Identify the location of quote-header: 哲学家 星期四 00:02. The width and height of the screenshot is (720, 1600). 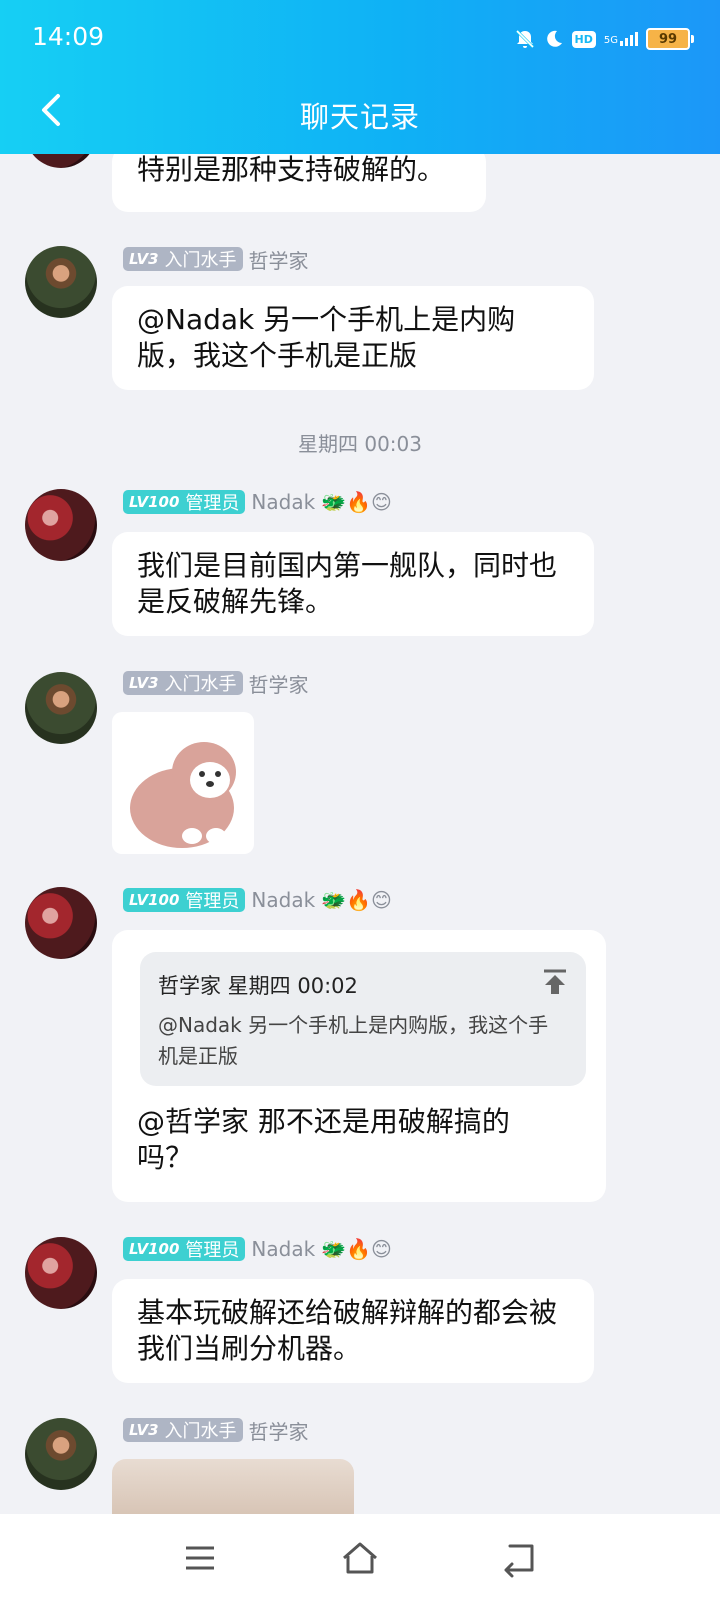
(258, 986).